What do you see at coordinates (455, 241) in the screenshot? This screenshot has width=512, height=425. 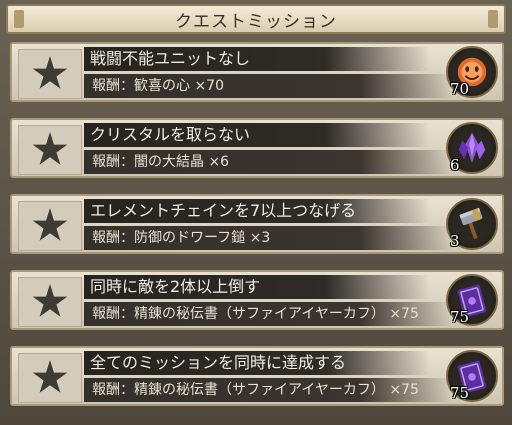 I see `reward-count: 3` at bounding box center [455, 241].